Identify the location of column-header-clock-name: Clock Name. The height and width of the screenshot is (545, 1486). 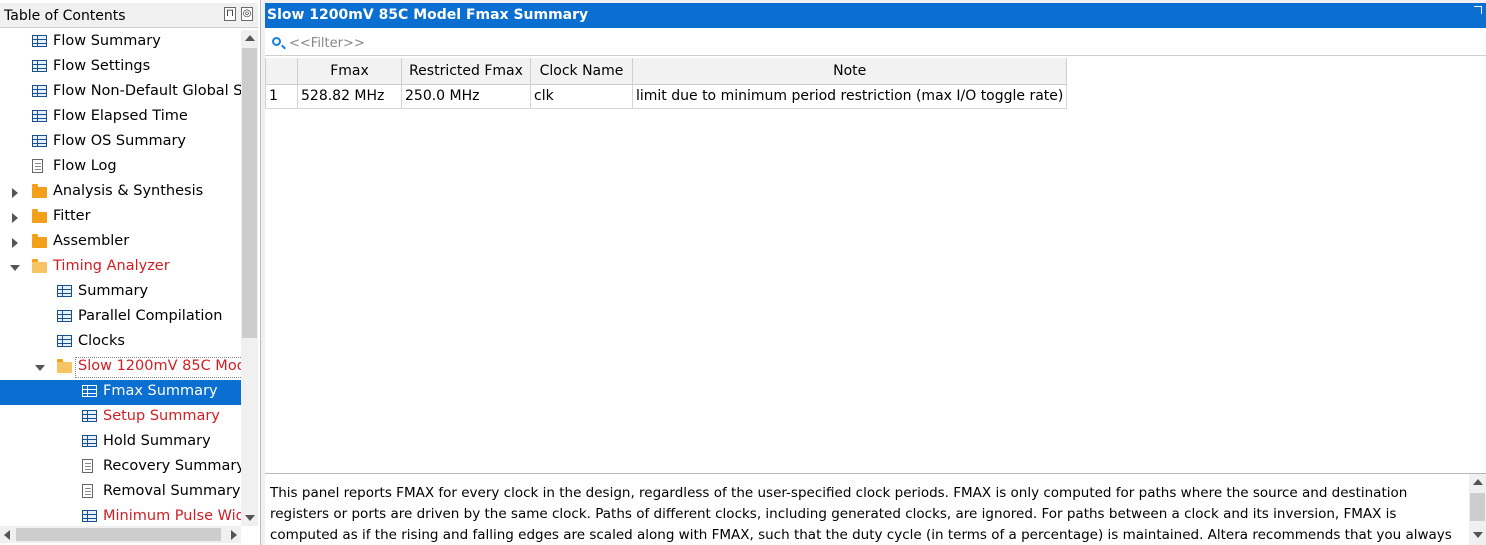
(581, 71).